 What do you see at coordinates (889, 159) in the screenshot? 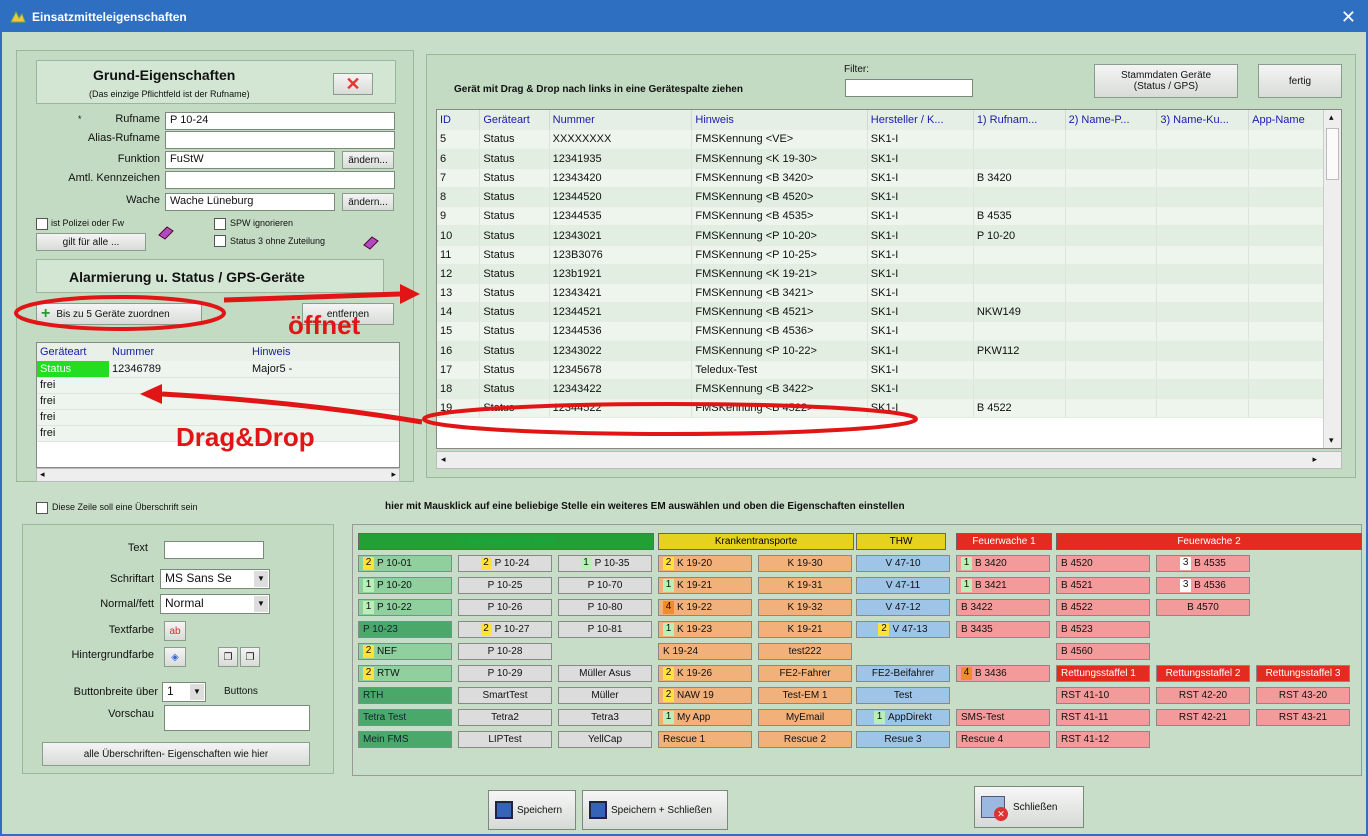
I see `table-row: 6 Status 12341935 FMSKennung <K 19-30> SK1-I` at bounding box center [889, 159].